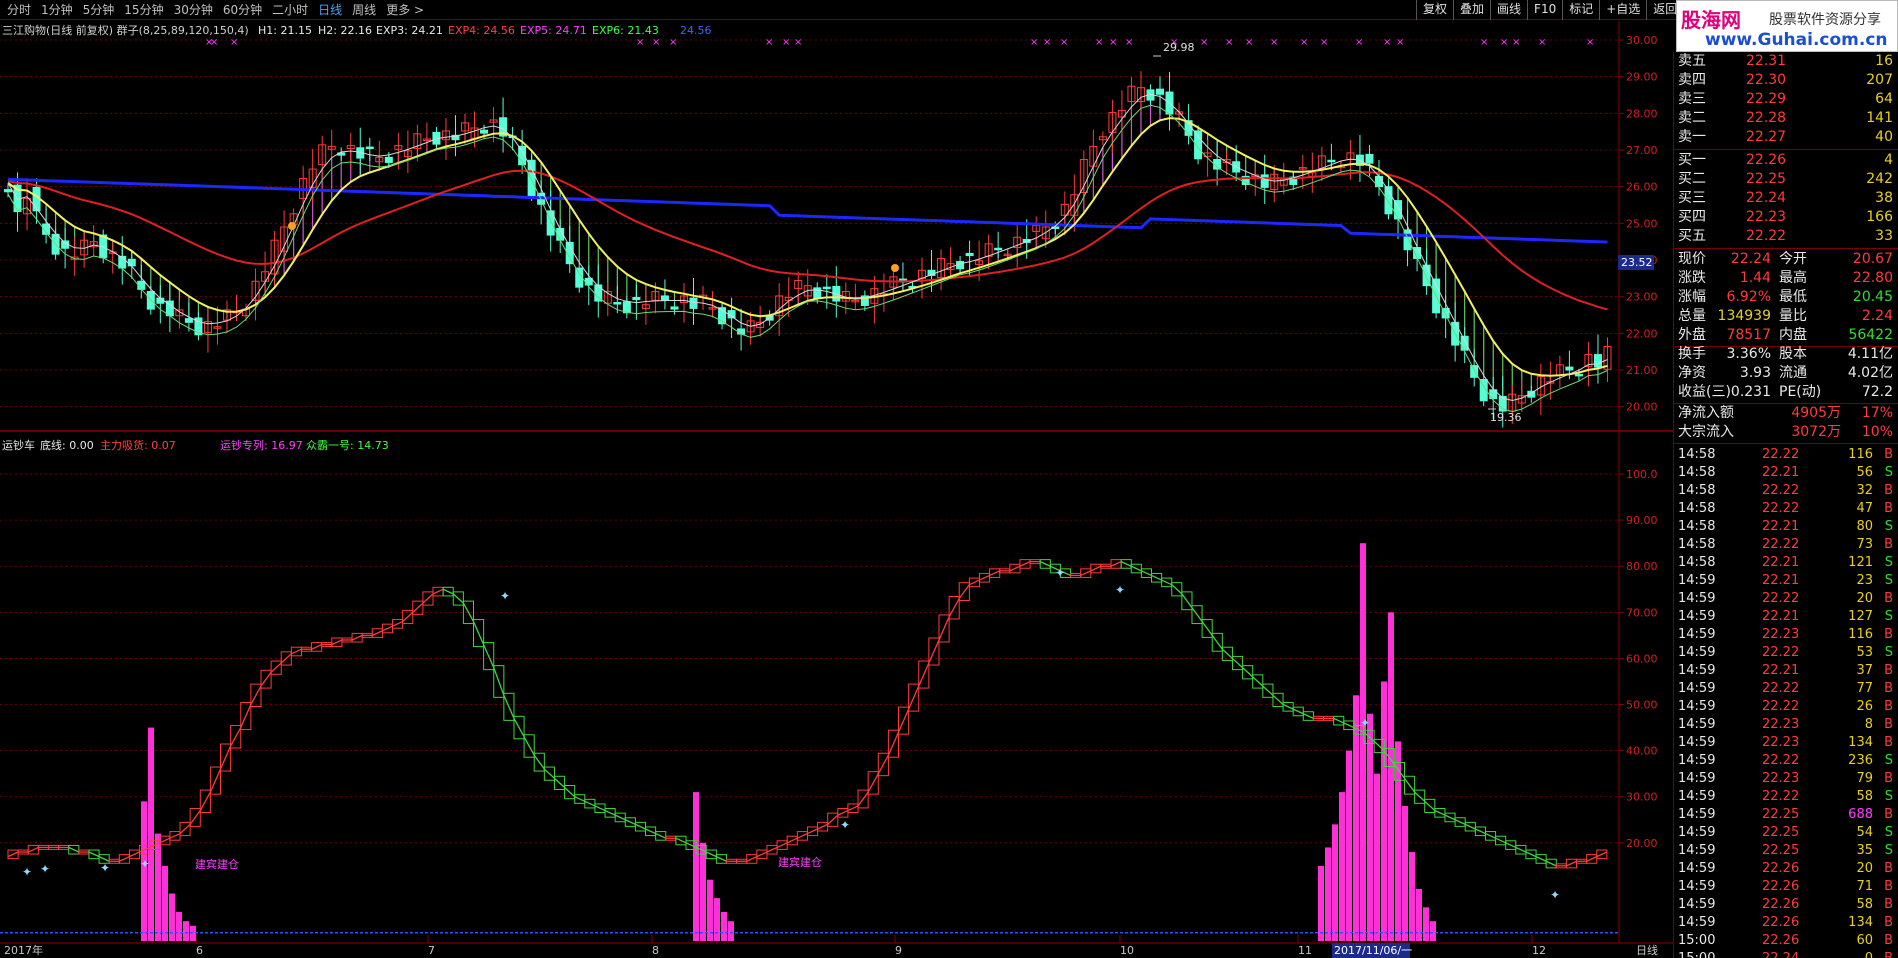 Image resolution: width=1898 pixels, height=958 pixels. Describe the element at coordinates (199, 950) in the screenshot. I see `x-label-6: 6` at that location.